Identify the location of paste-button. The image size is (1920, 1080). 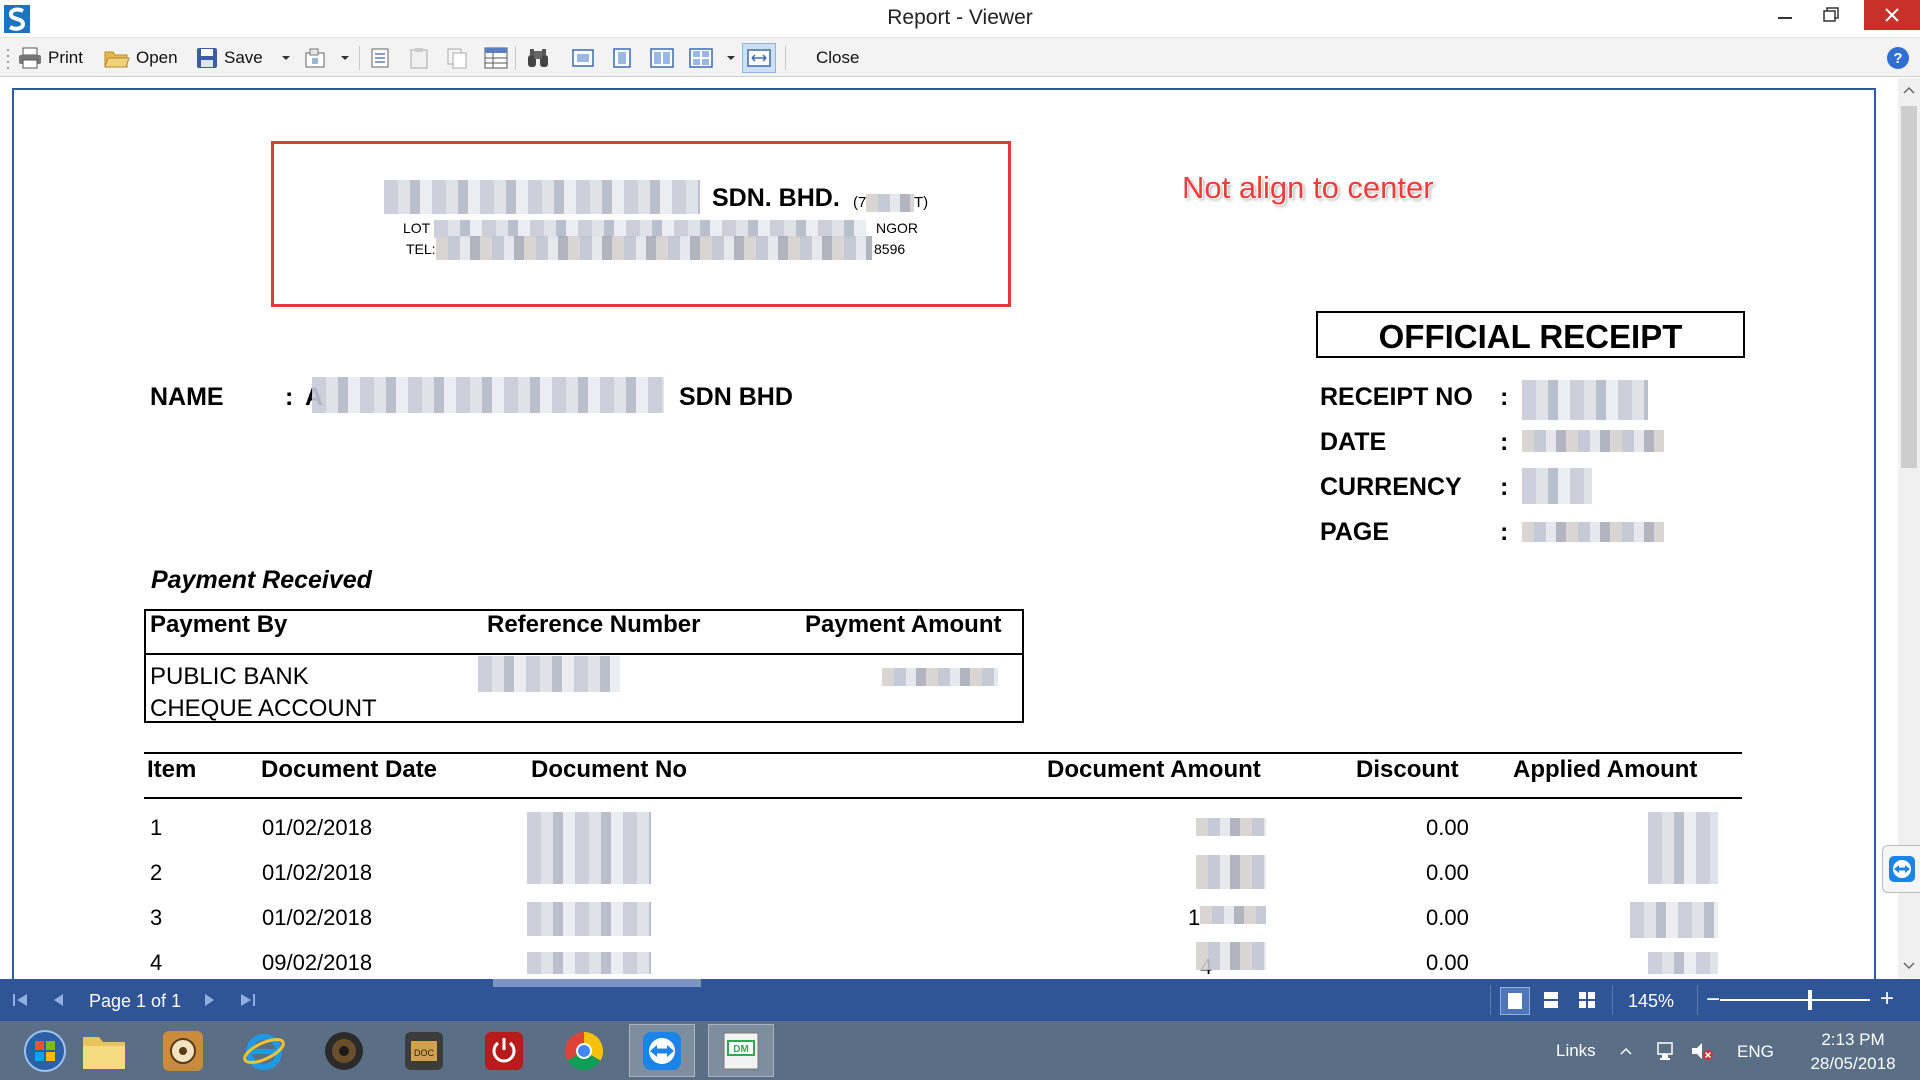
(419, 58).